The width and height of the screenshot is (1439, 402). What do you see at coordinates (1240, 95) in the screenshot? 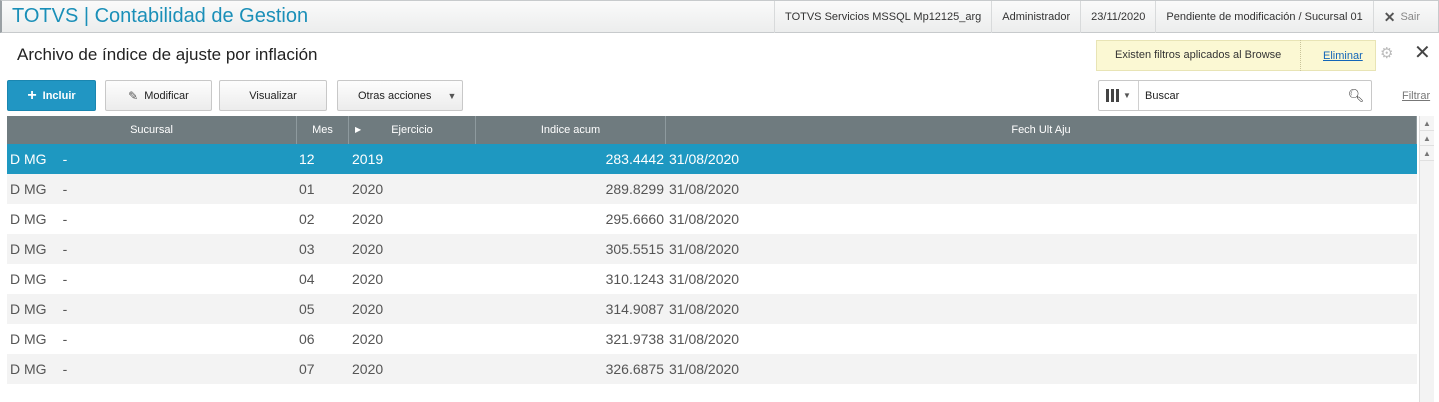
I see `search-input` at bounding box center [1240, 95].